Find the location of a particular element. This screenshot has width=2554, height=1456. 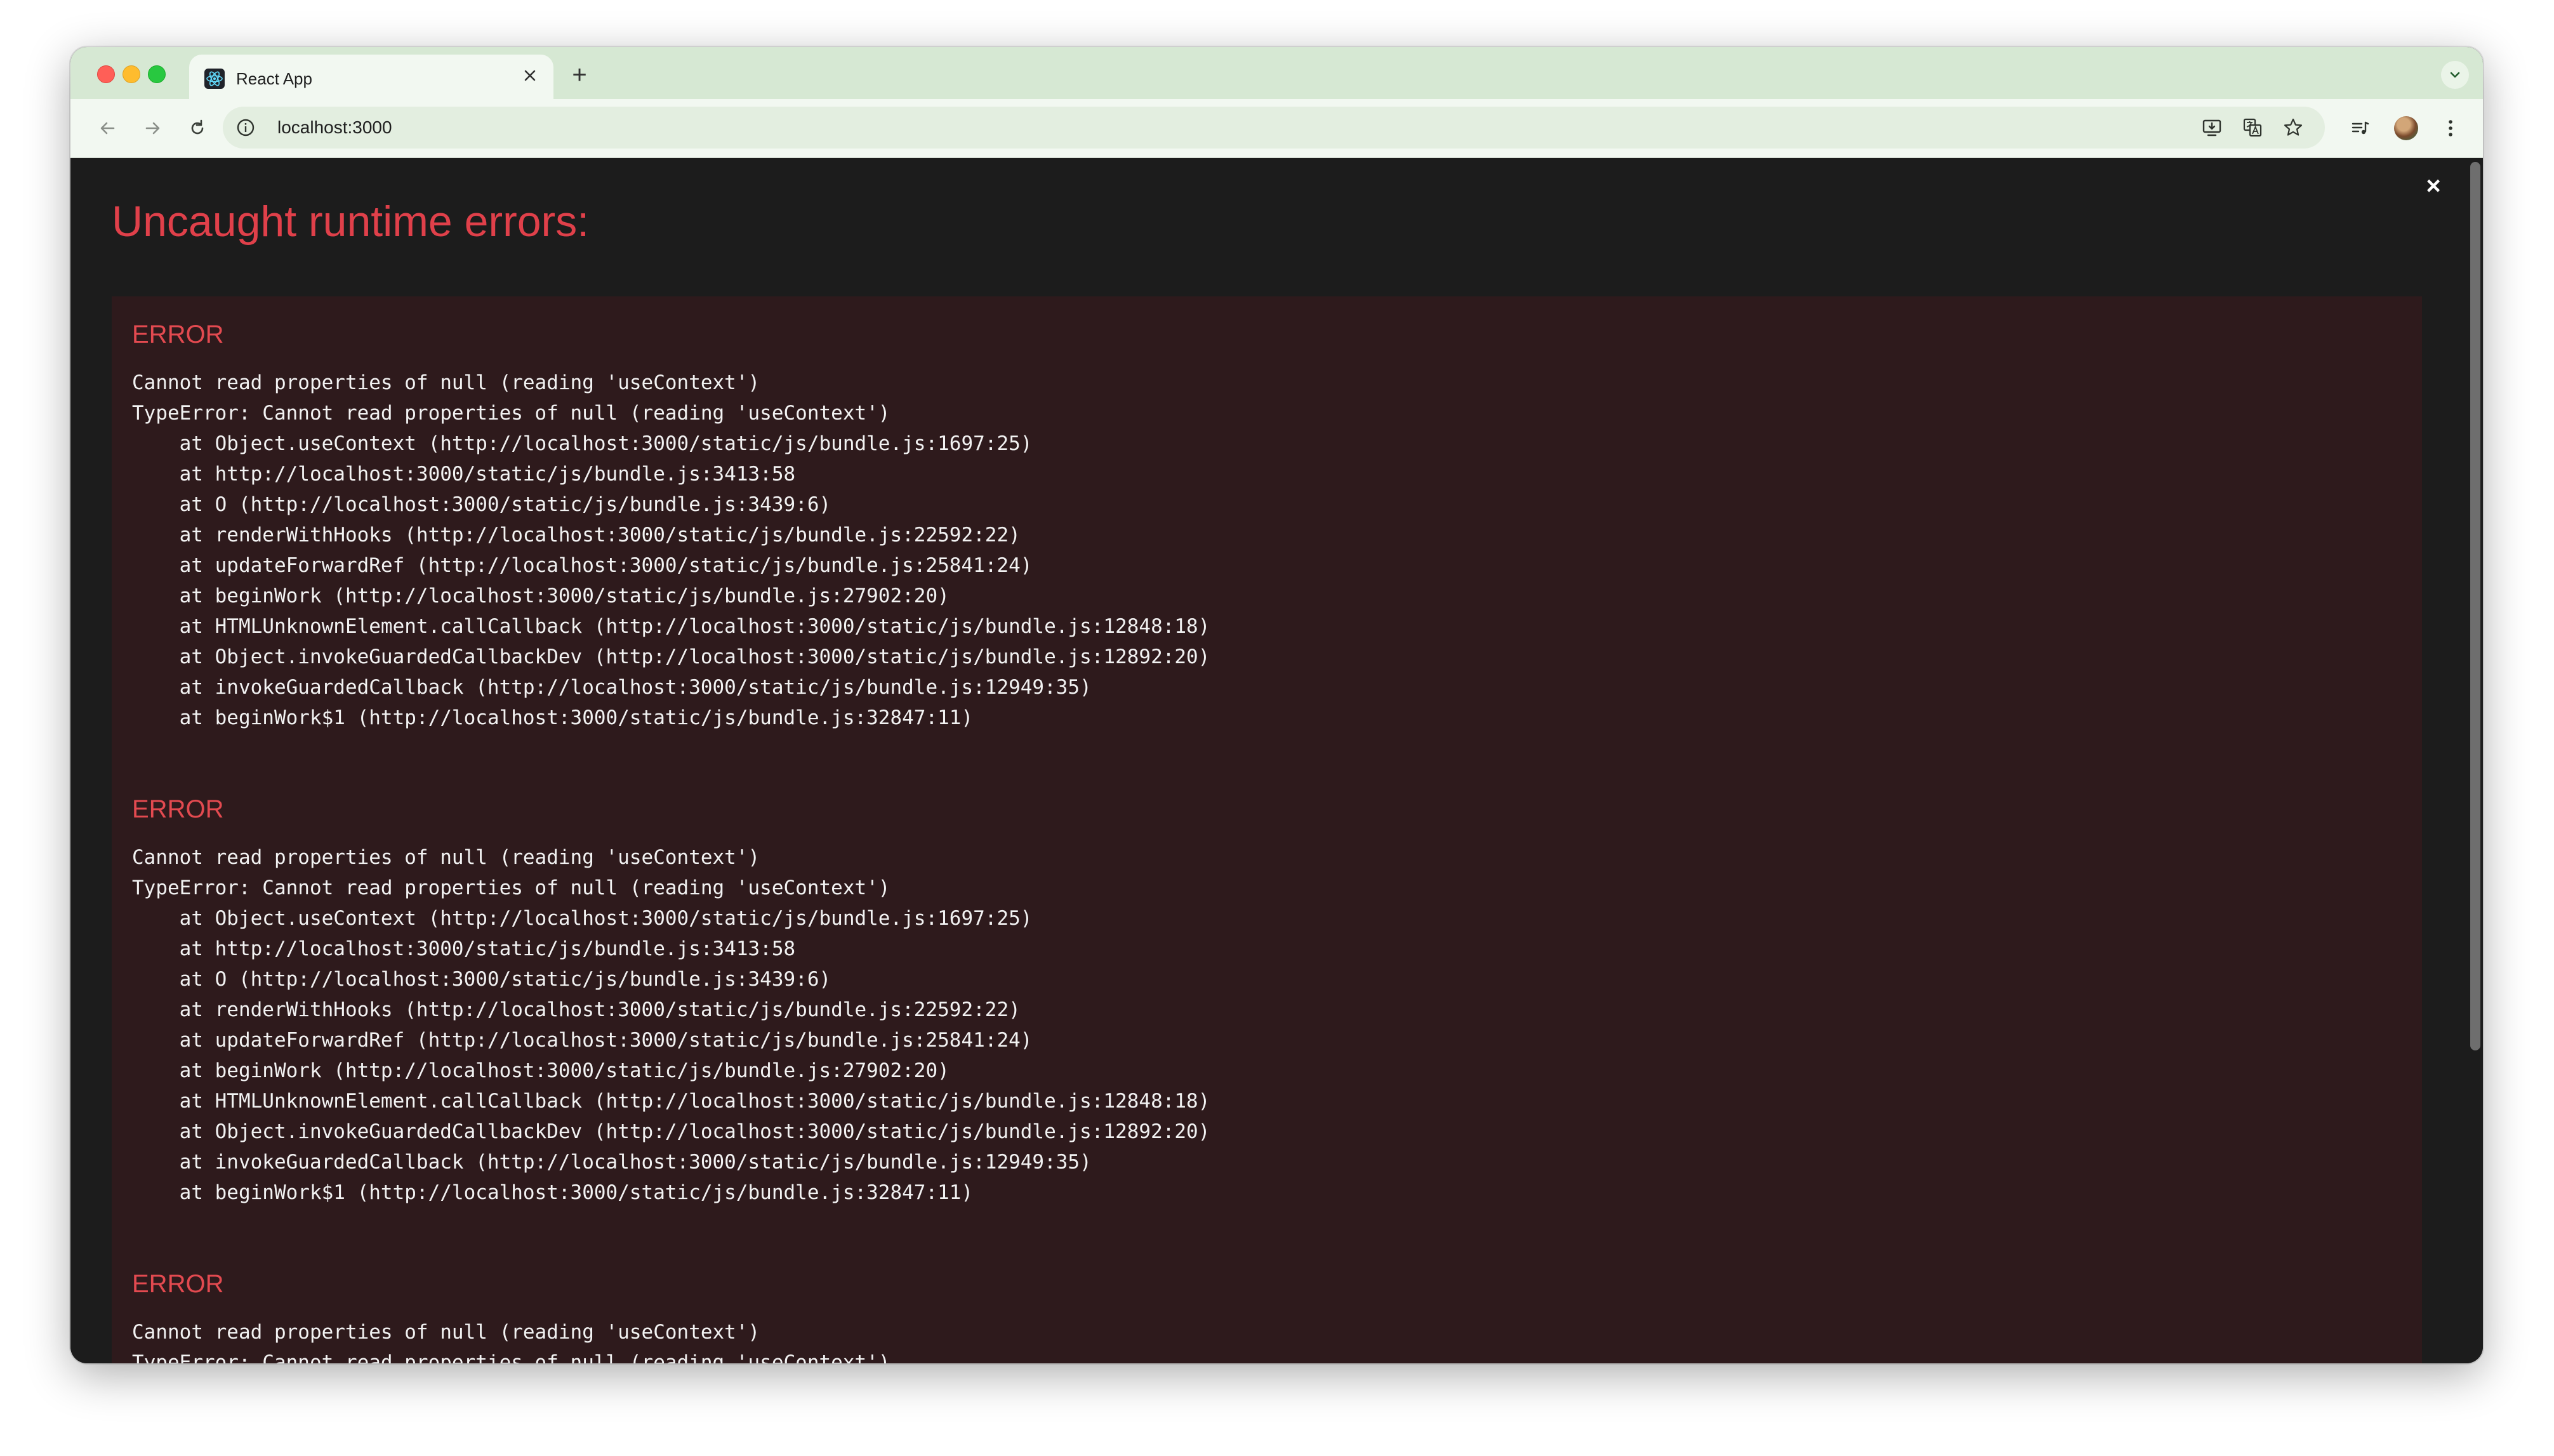

reading-list-button is located at coordinates (2360, 128).